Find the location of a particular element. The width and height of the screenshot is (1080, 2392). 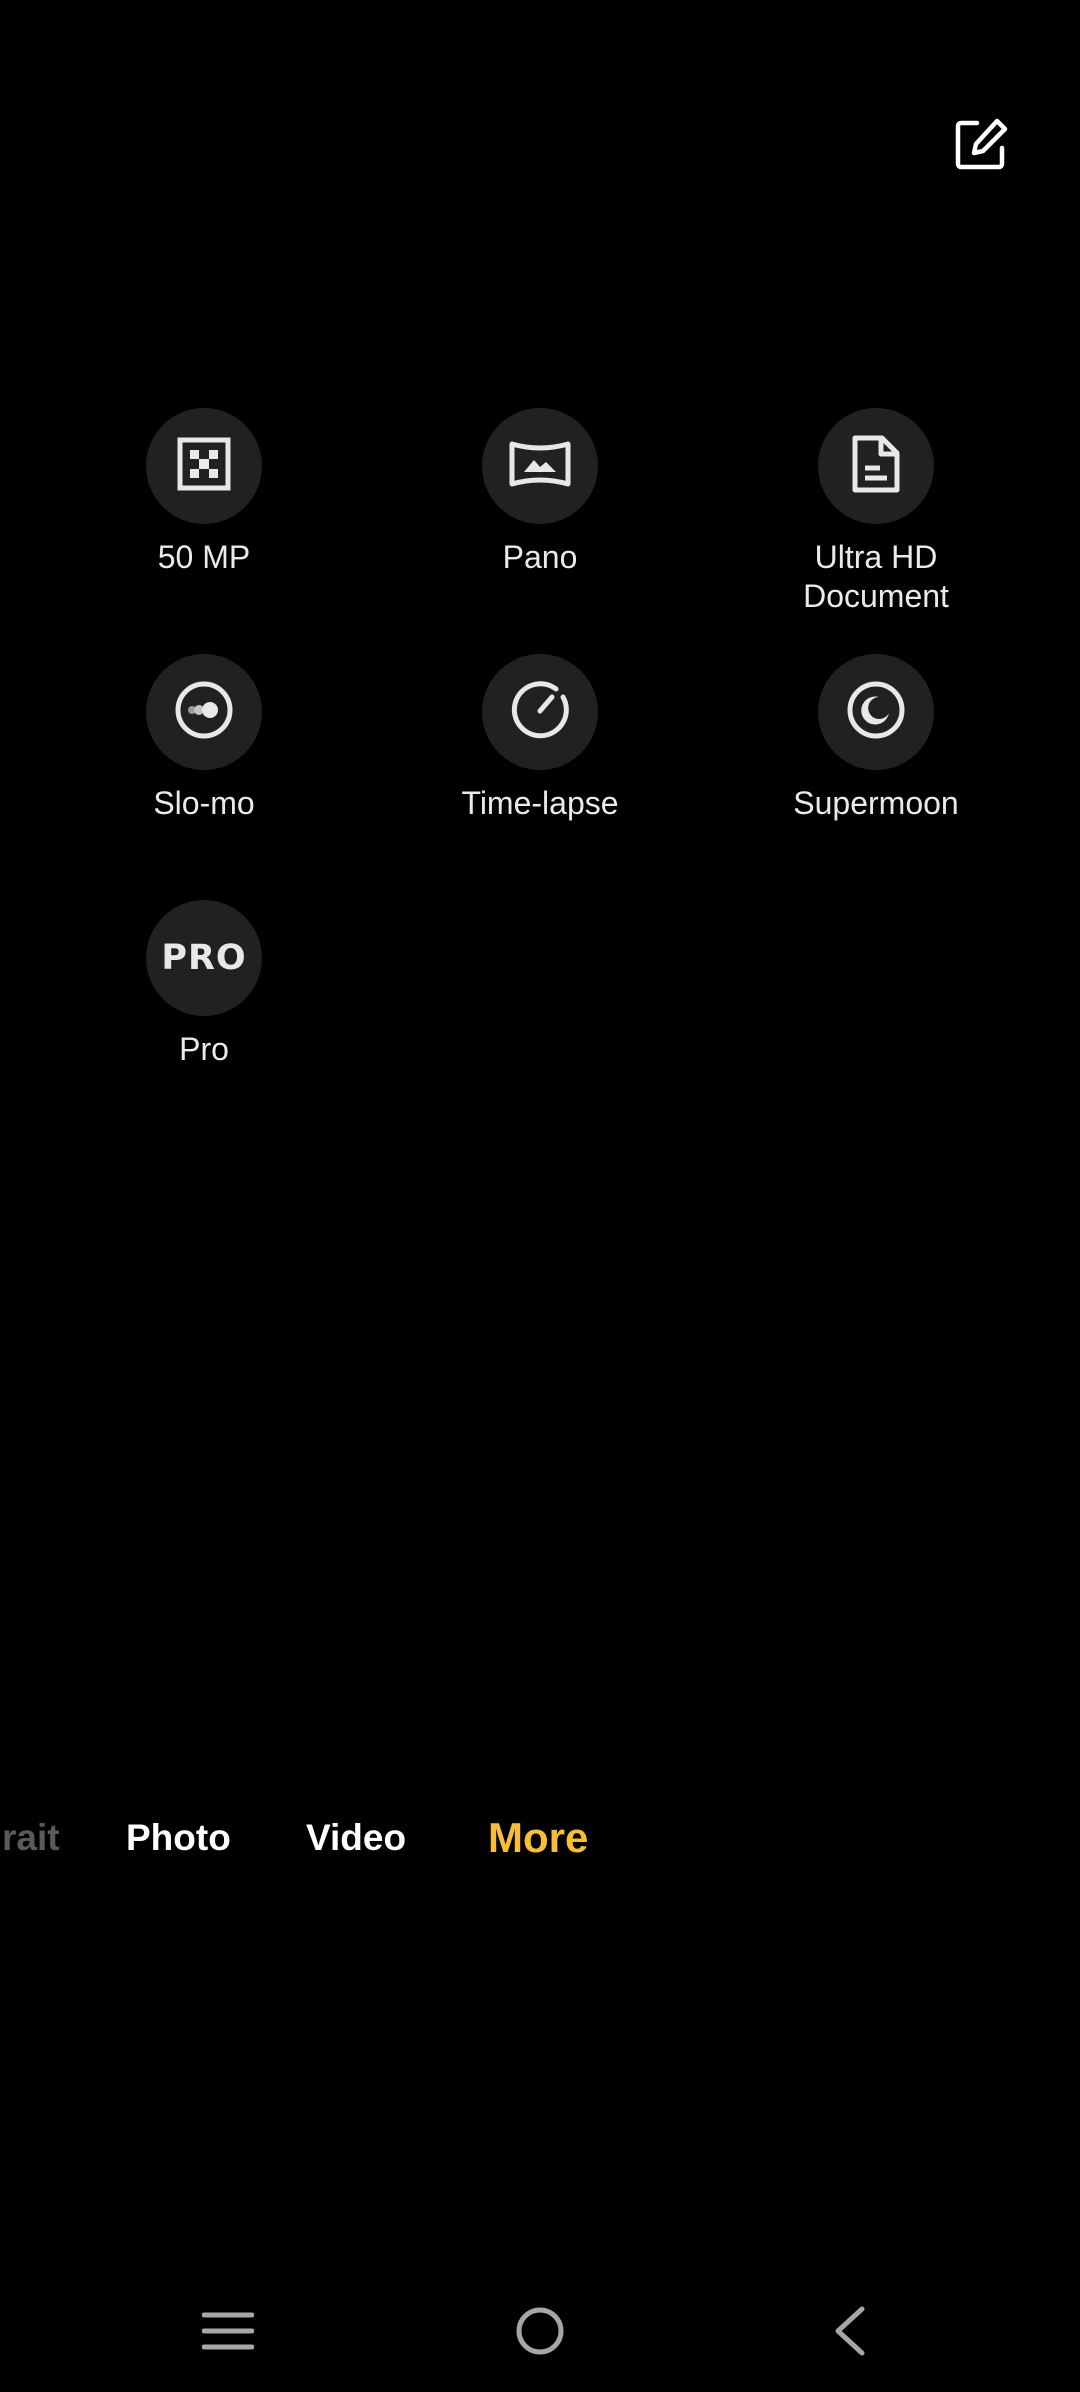

timelapse-icon is located at coordinates (540, 712).